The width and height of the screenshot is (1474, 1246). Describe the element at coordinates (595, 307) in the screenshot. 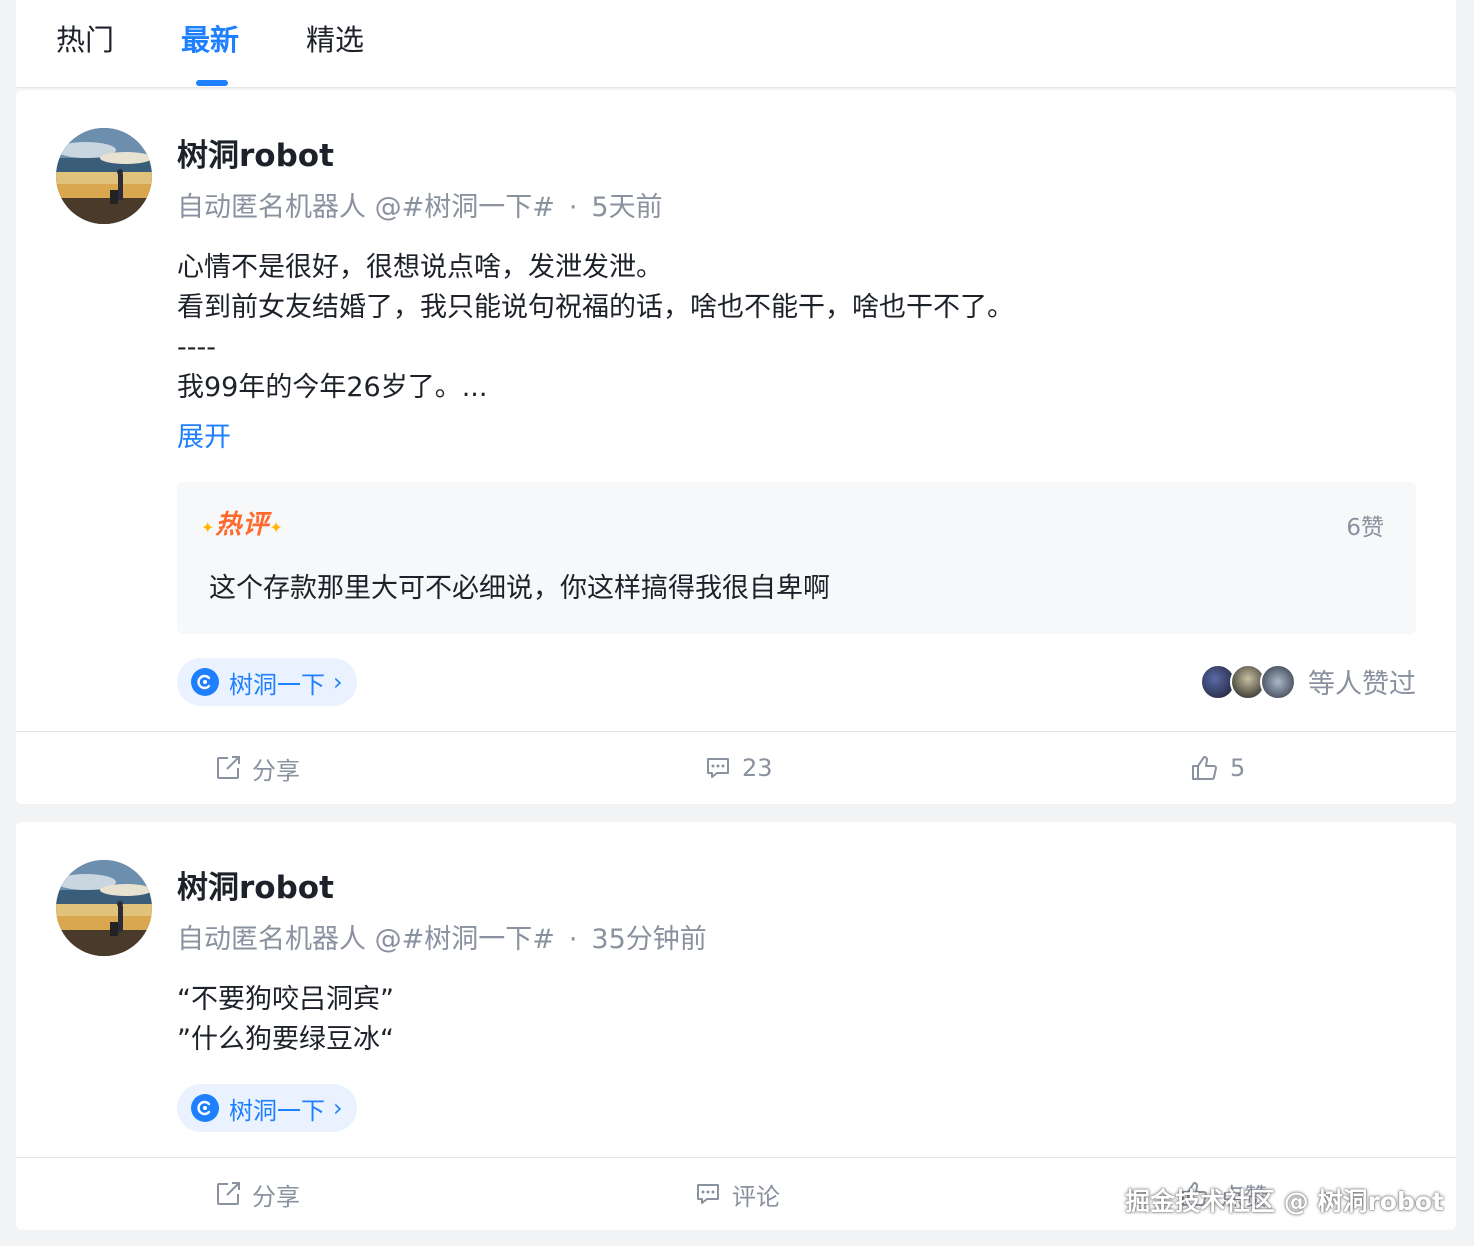

I see `content-line: 看到前女友结婚了，我只能说句祝福的话，啥也不能干，啥也干不了。` at that location.